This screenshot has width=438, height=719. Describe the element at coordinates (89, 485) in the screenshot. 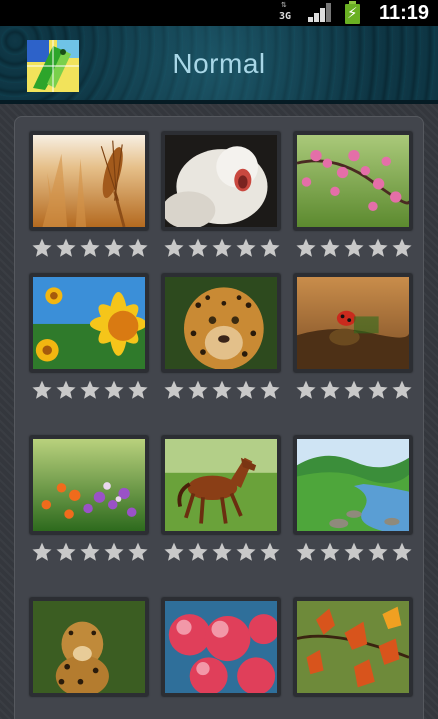

I see `flowers-thumbnail` at that location.